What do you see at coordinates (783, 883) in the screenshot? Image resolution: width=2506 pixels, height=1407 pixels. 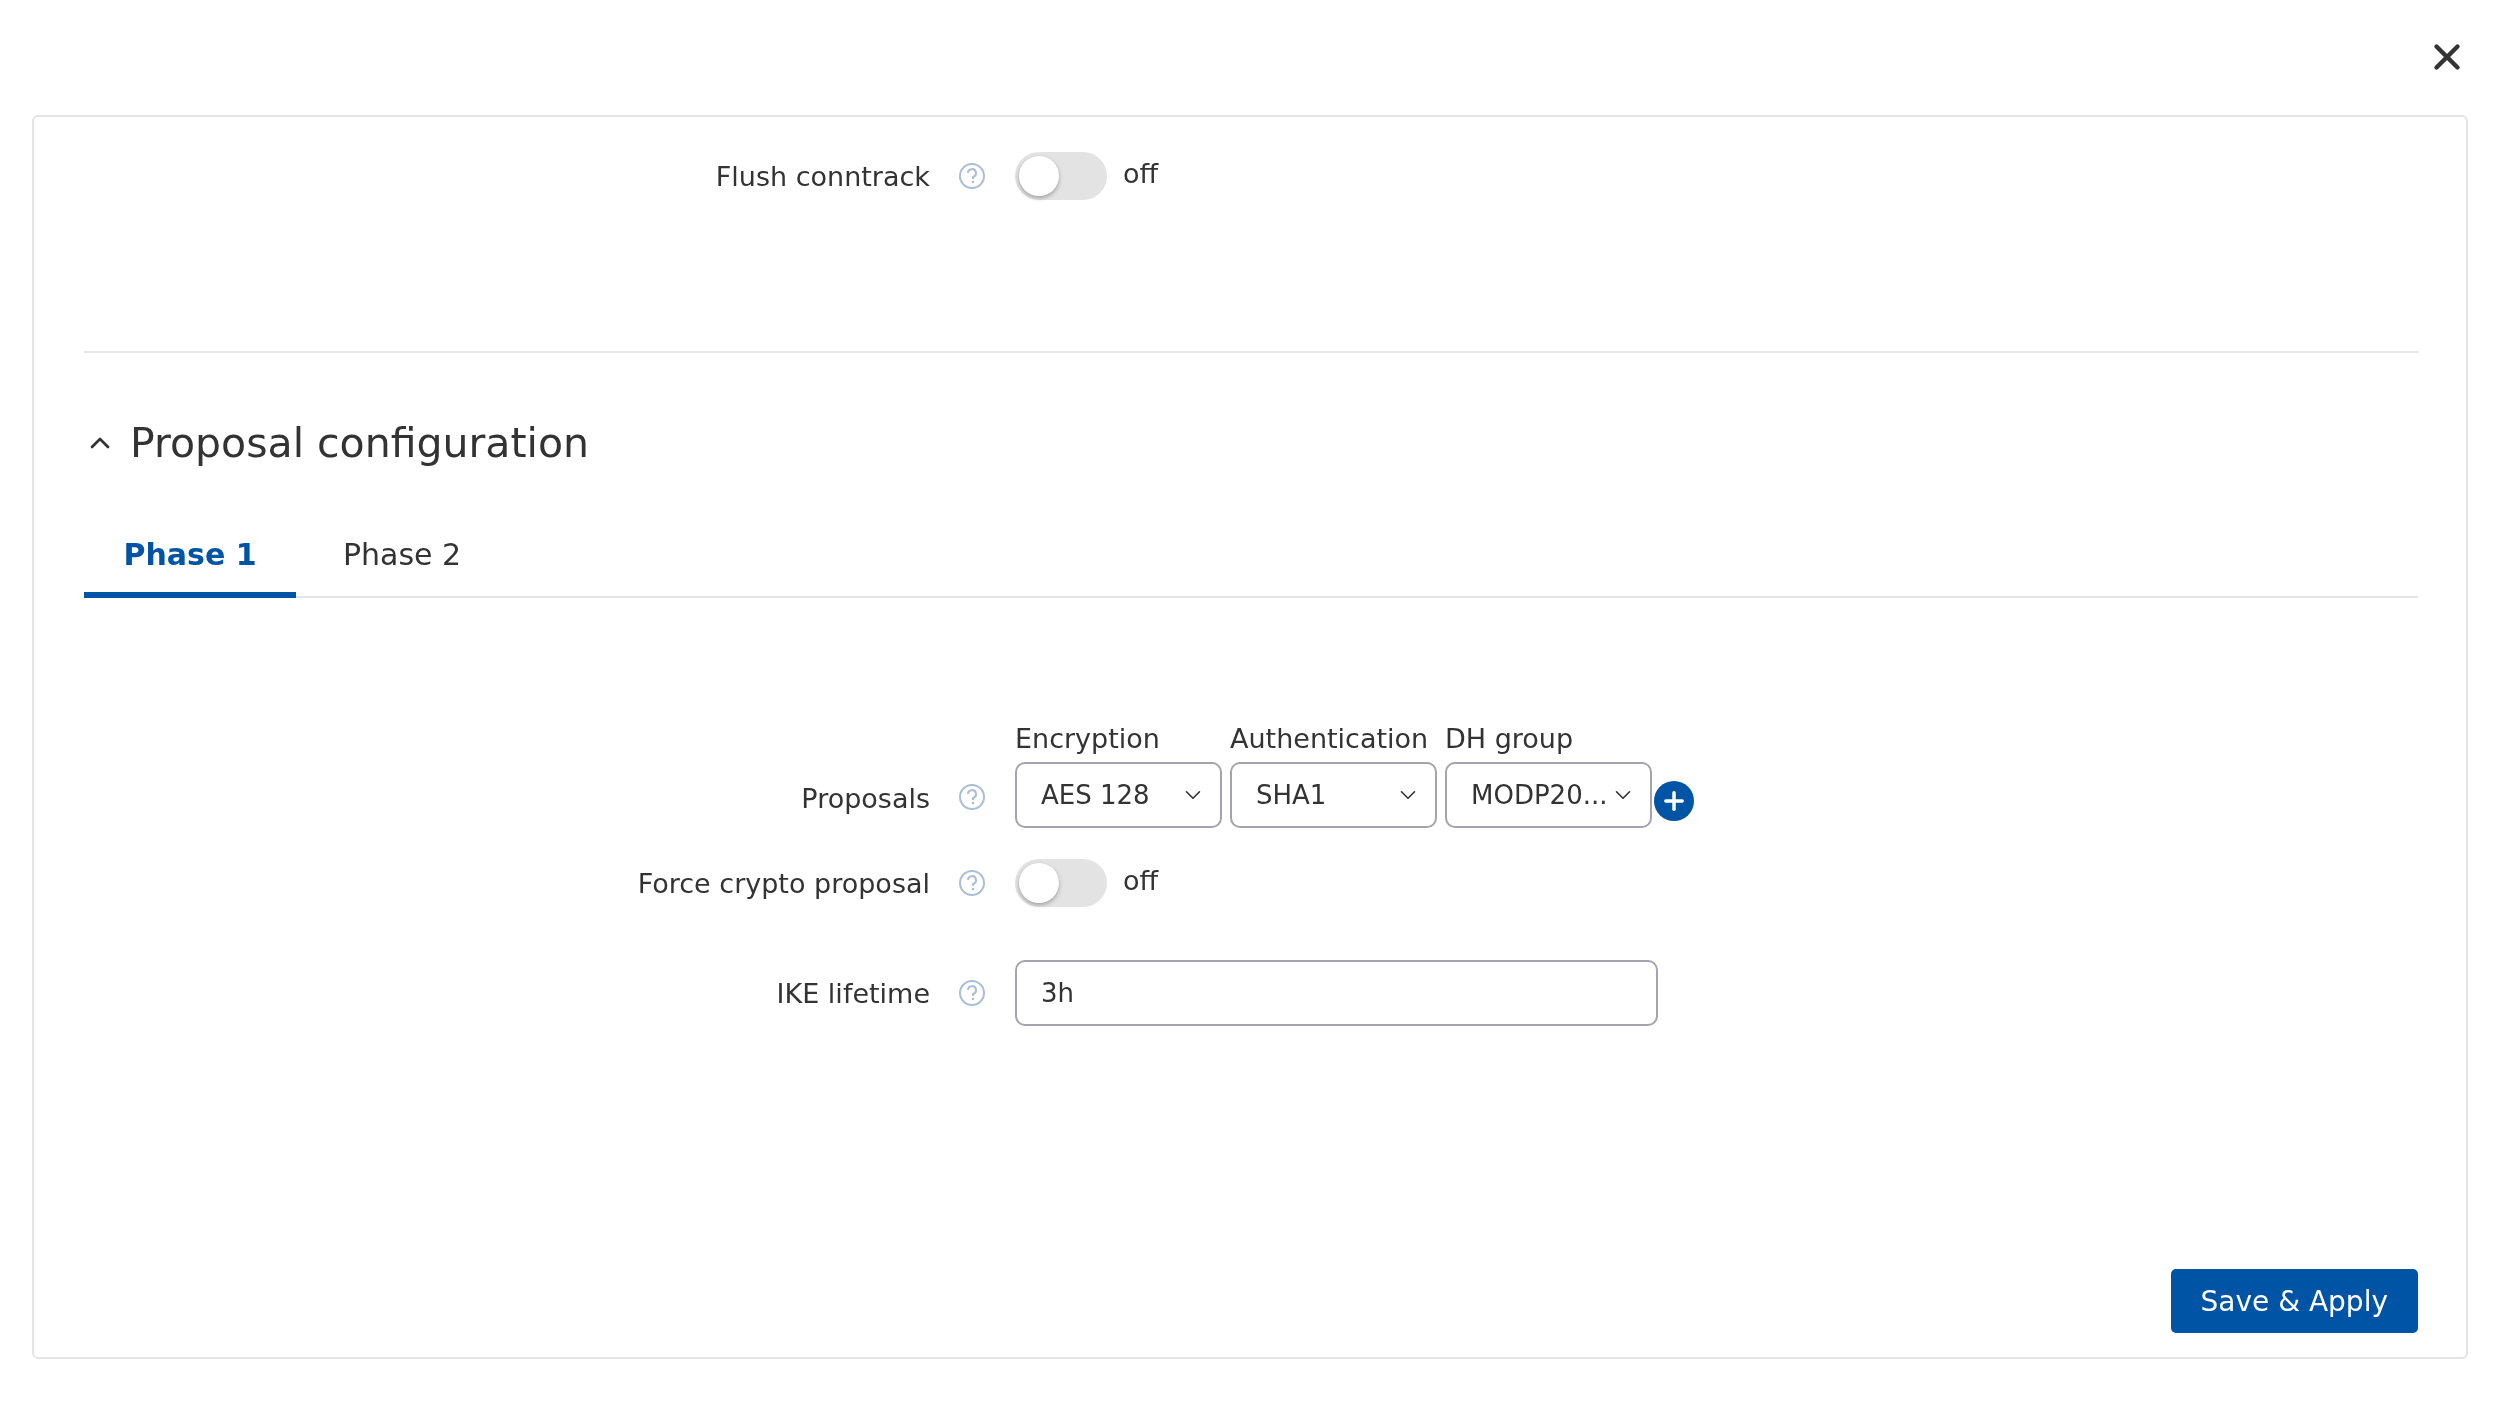 I see `field-label: Force crypto proposal` at bounding box center [783, 883].